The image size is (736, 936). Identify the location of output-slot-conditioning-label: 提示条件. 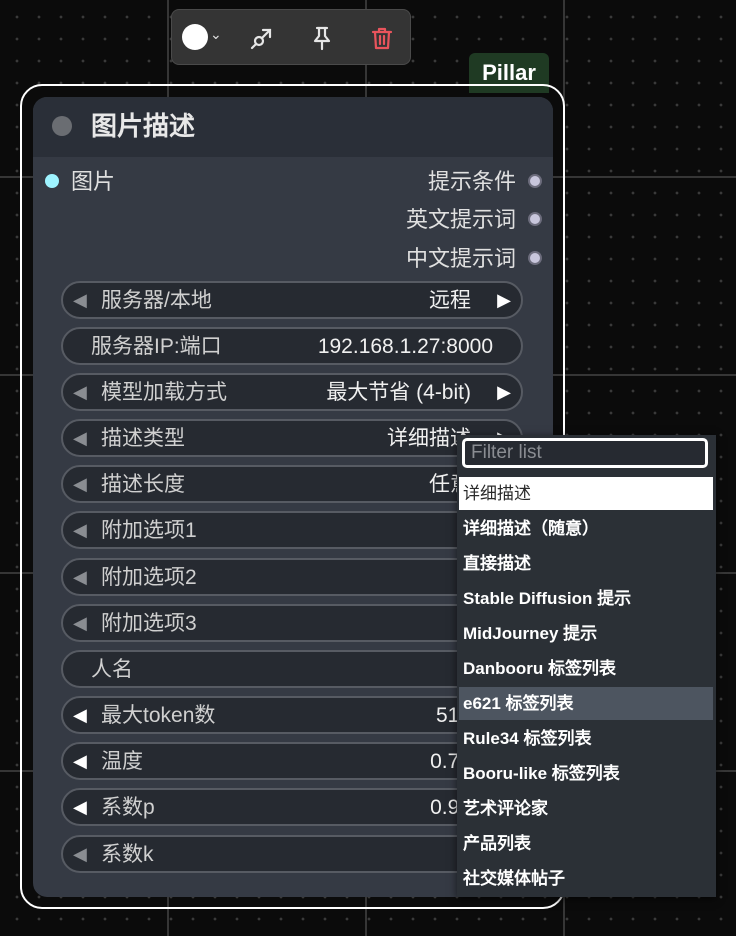
(471, 181).